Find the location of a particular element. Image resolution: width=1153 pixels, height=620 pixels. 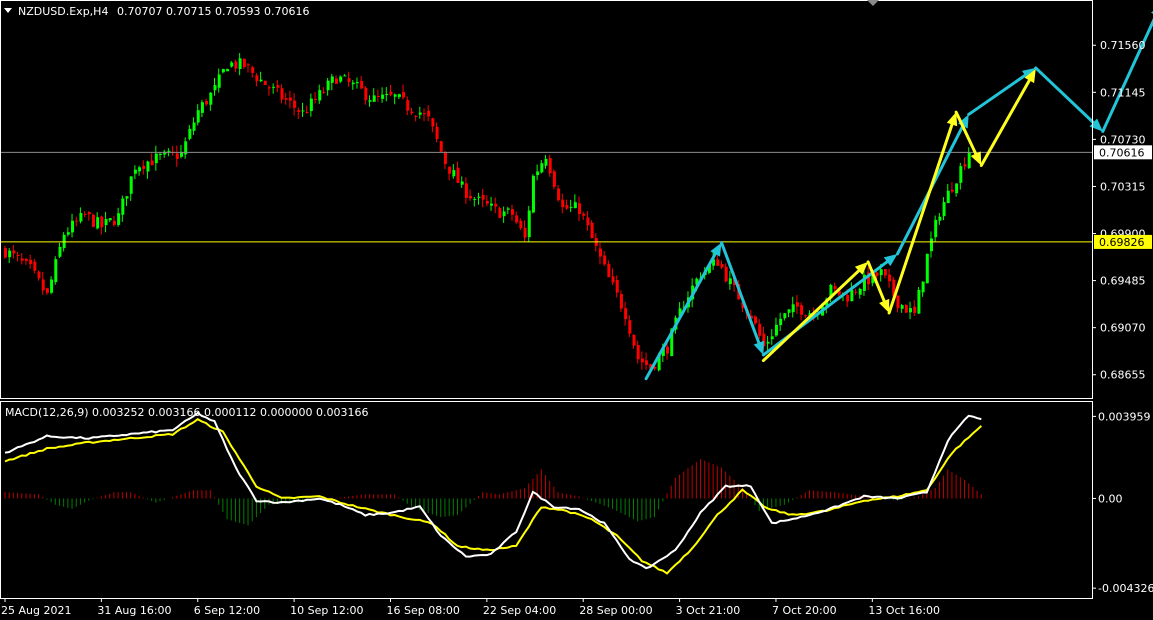

x-tick-label: 28 Sep 00:00 is located at coordinates (615, 610).